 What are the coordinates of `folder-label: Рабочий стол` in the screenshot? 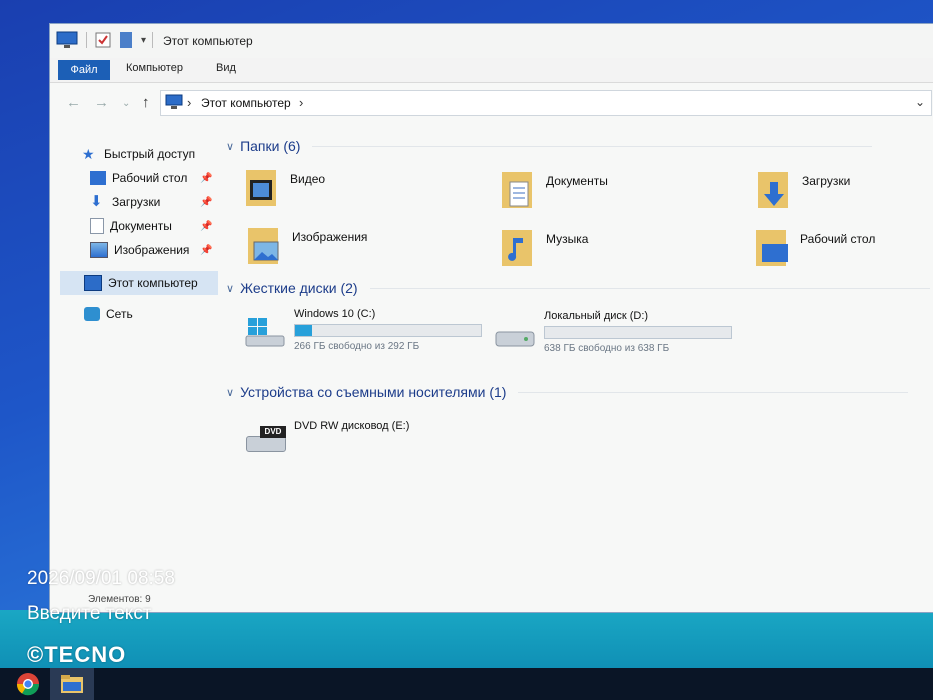 It's located at (838, 239).